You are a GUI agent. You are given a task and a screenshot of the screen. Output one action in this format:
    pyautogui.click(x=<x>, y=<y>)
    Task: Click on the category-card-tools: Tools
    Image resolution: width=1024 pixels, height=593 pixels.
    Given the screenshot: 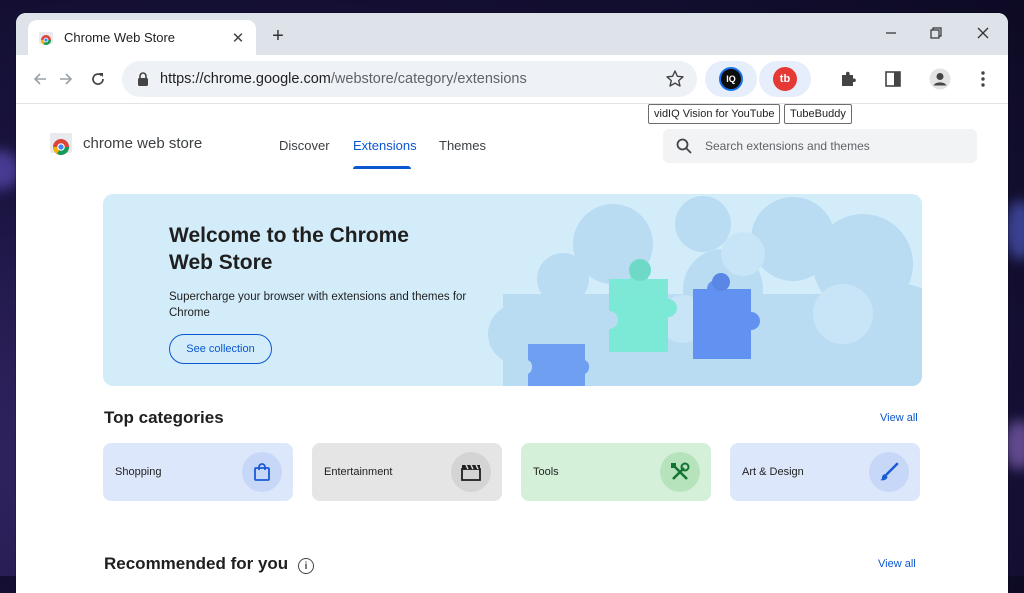 What is the action you would take?
    pyautogui.click(x=616, y=472)
    